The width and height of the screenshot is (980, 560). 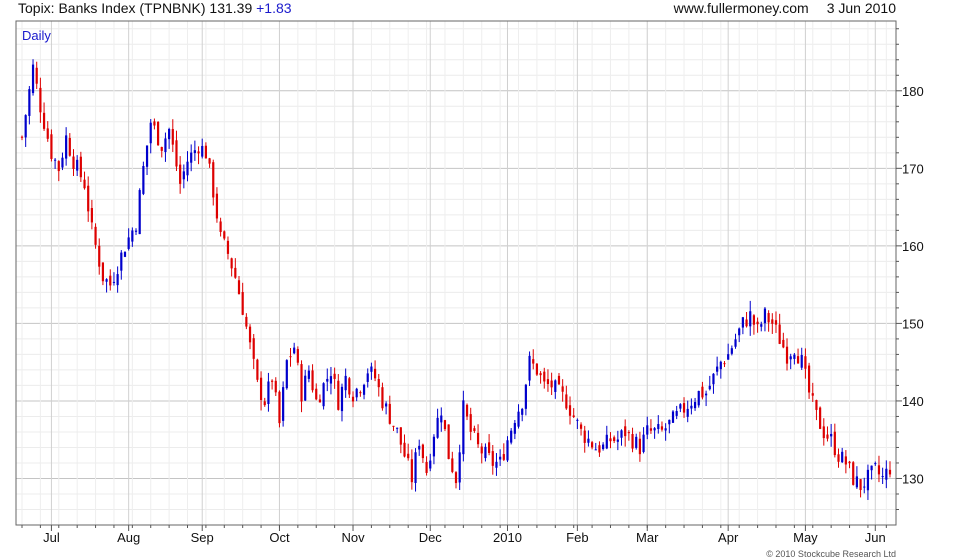 I want to click on y-tick-label: 130, so click(x=913, y=478).